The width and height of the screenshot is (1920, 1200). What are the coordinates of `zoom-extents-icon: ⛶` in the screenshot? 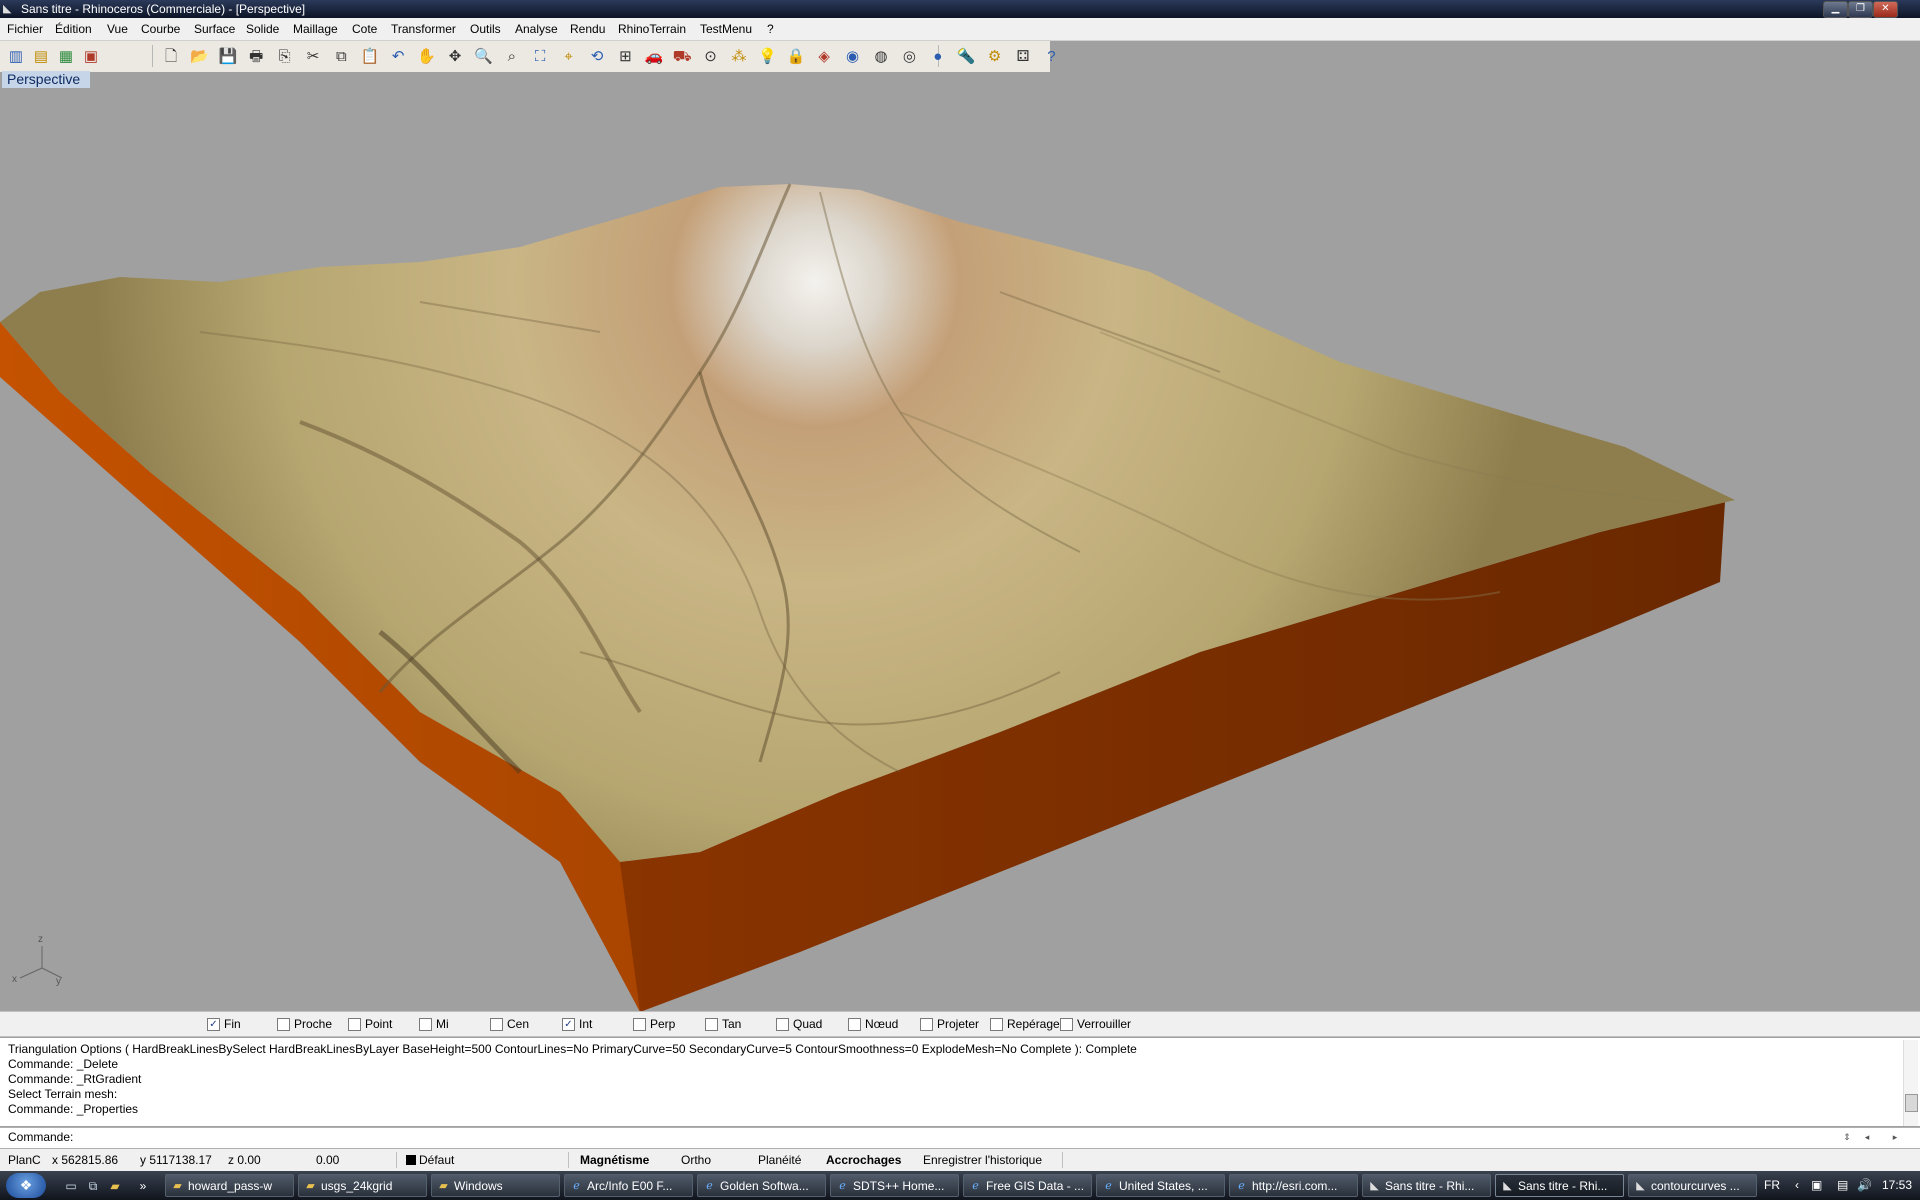 It's located at (540, 57).